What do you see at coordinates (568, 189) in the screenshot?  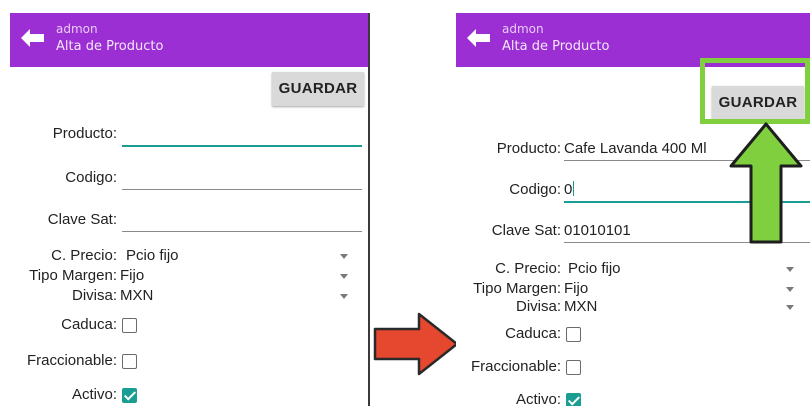 I see `codigo-value: 0` at bounding box center [568, 189].